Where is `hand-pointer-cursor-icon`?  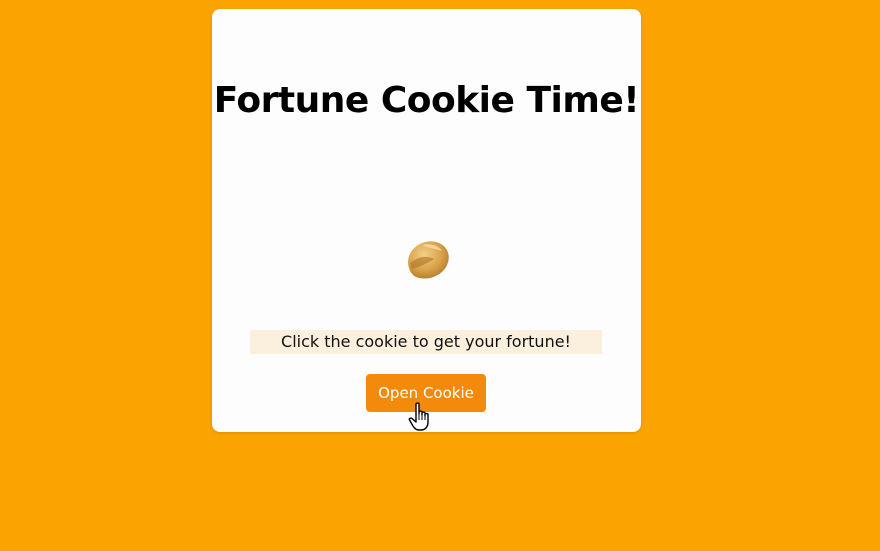
hand-pointer-cursor-icon is located at coordinates (418, 416).